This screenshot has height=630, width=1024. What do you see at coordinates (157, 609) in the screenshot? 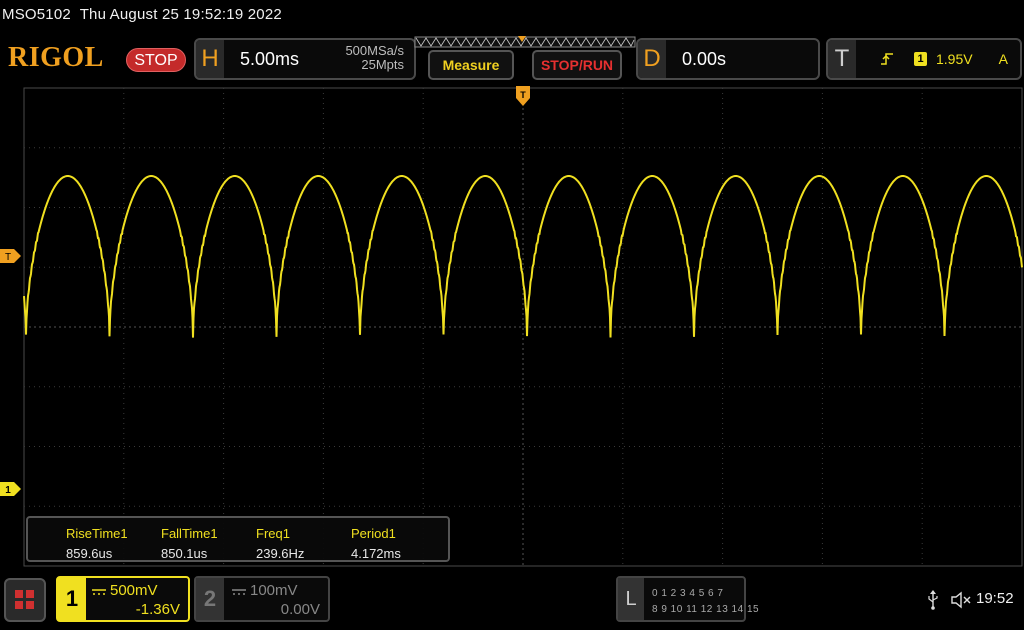
I see `channel-1-offset: -1.36V` at bounding box center [157, 609].